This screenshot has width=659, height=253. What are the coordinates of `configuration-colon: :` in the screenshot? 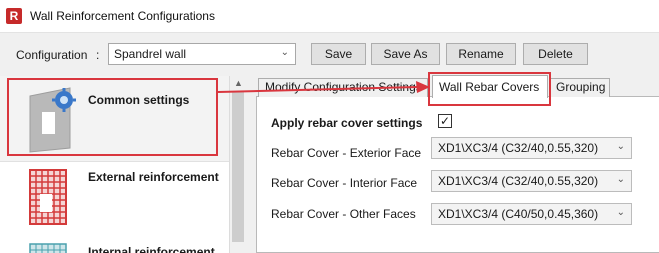 It's located at (98, 55).